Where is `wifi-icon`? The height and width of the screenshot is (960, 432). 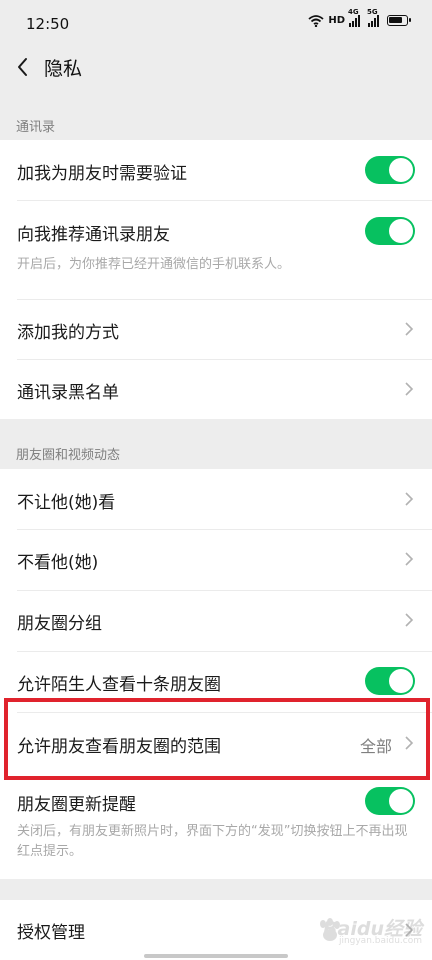 wifi-icon is located at coordinates (316, 20).